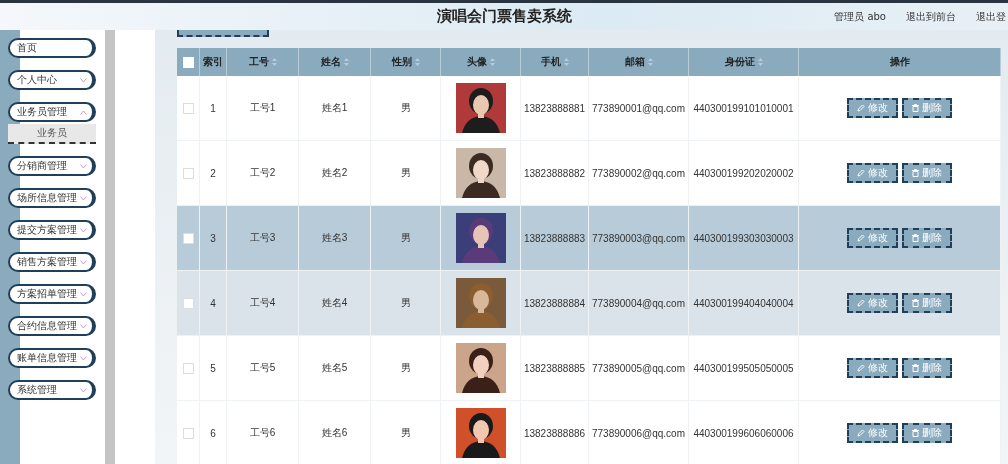 The height and width of the screenshot is (464, 1008). What do you see at coordinates (223, 33) in the screenshot?
I see `toolbar-button` at bounding box center [223, 33].